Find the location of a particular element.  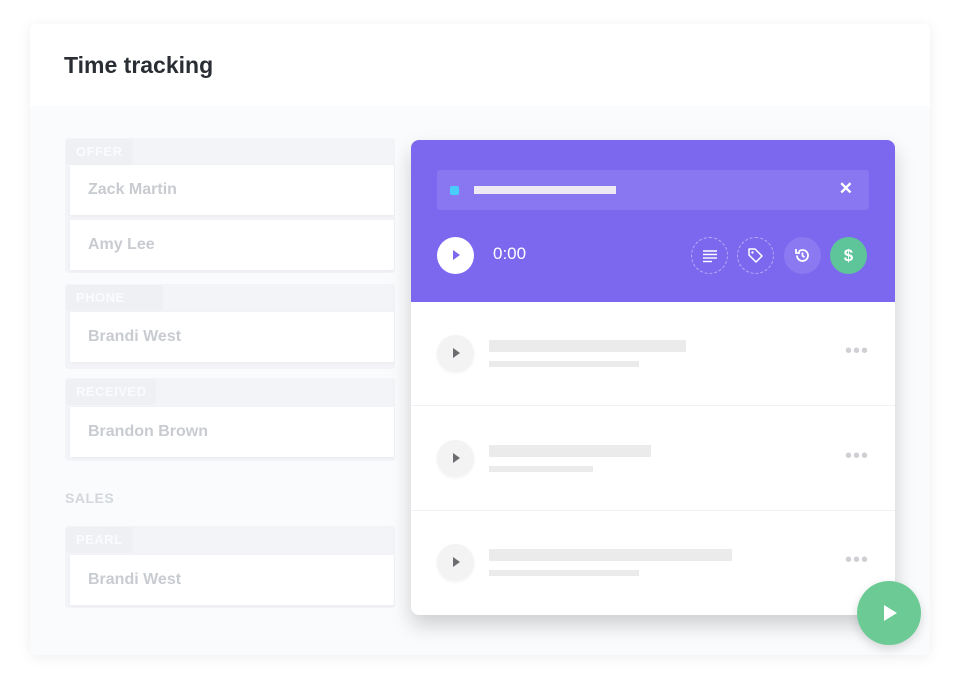

candidate-card: Amy Lee is located at coordinates (232, 245).